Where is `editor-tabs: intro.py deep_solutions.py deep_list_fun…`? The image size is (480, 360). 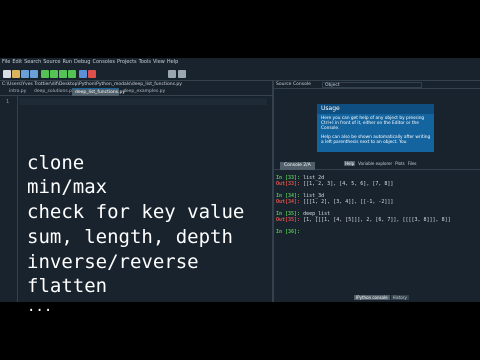 editor-tabs: intro.py deep_solutions.py deep_list_fun… is located at coordinates (136, 92).